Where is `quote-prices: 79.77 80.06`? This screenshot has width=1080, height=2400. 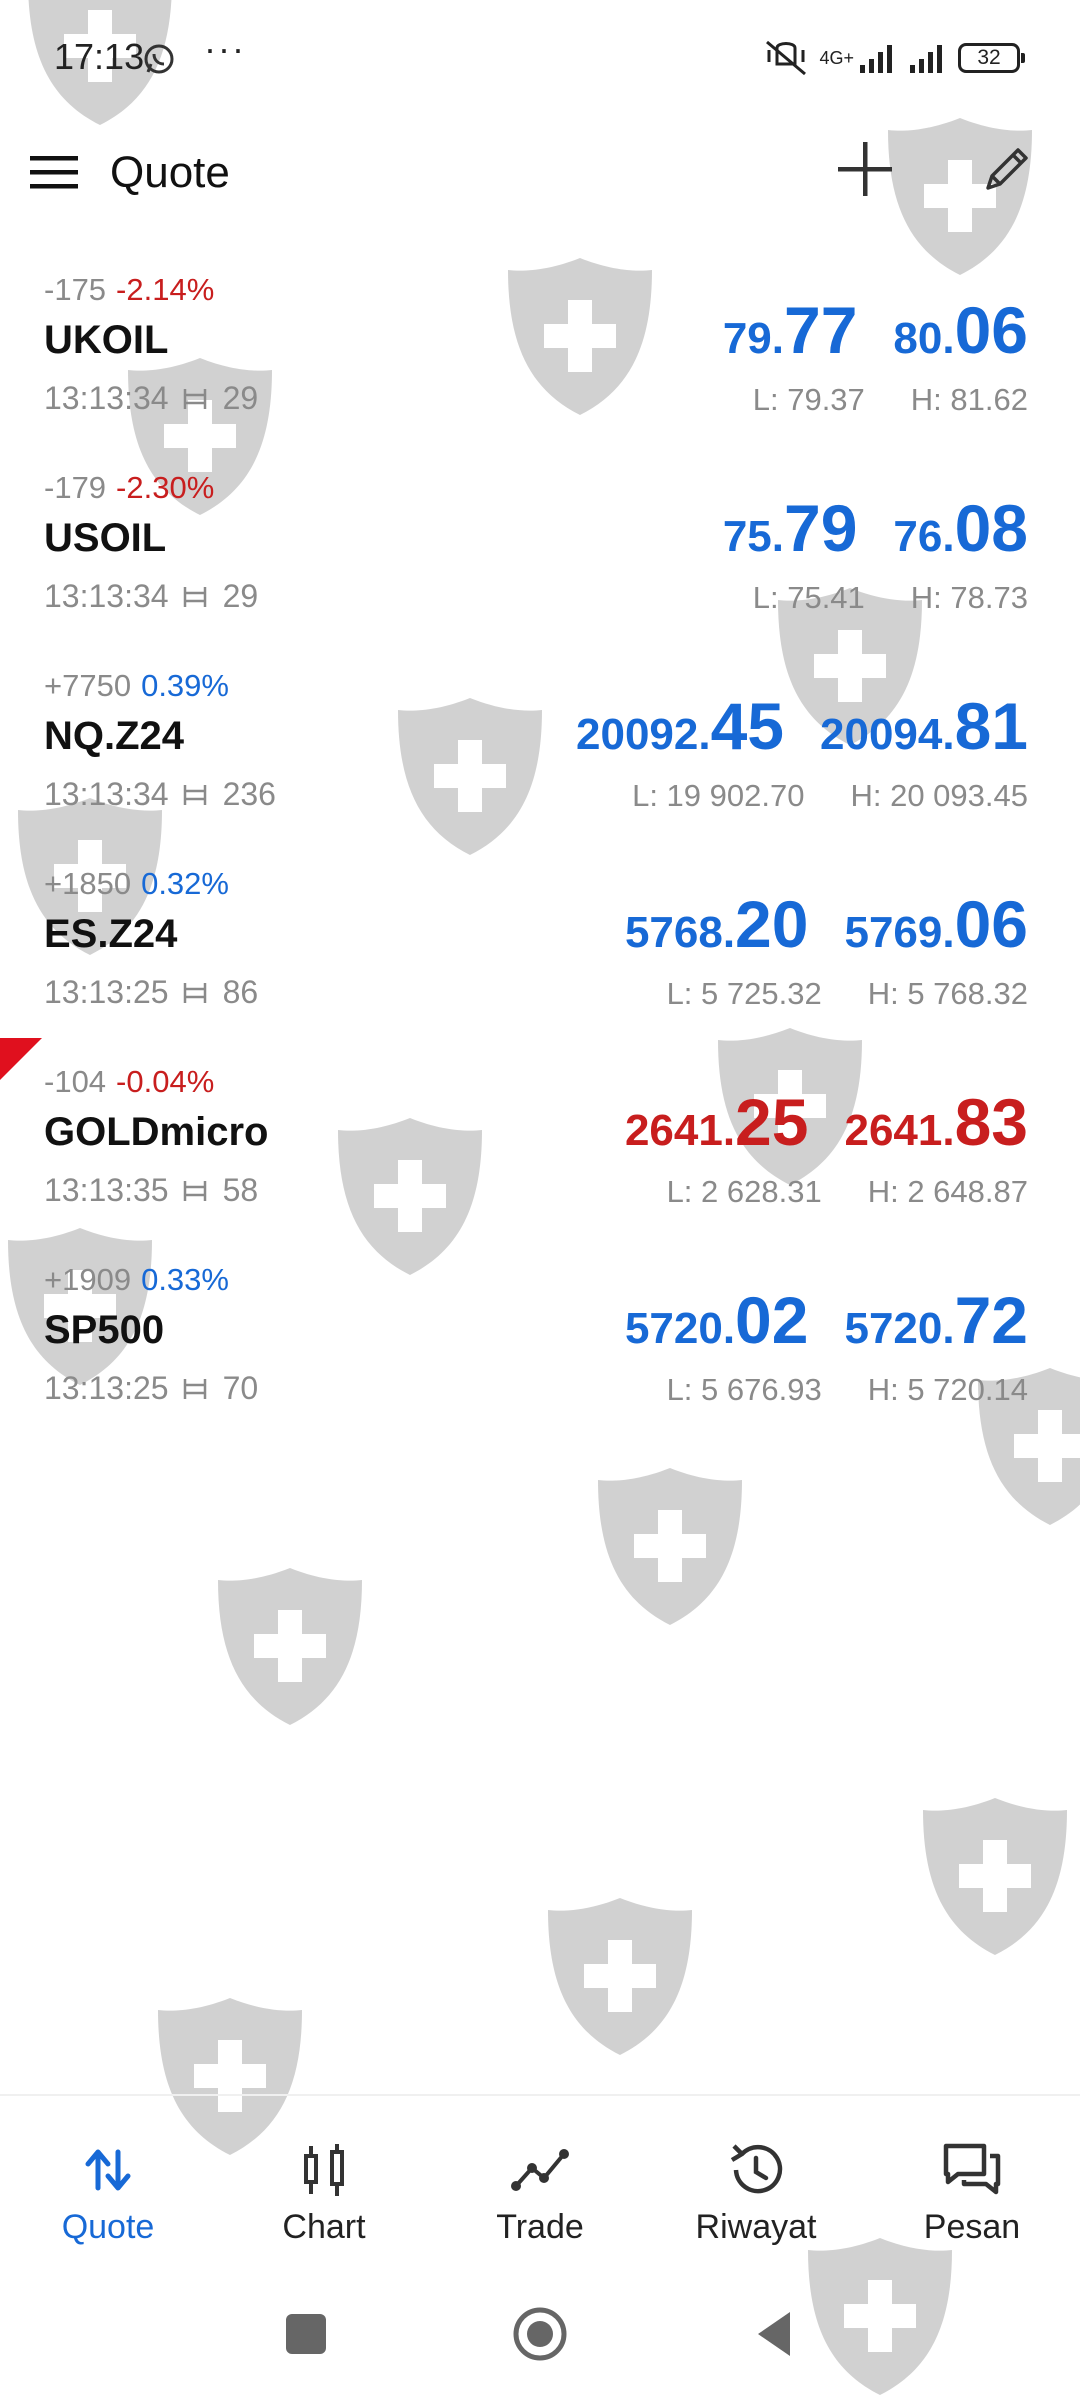 quote-prices: 79.77 80.06 is located at coordinates (875, 330).